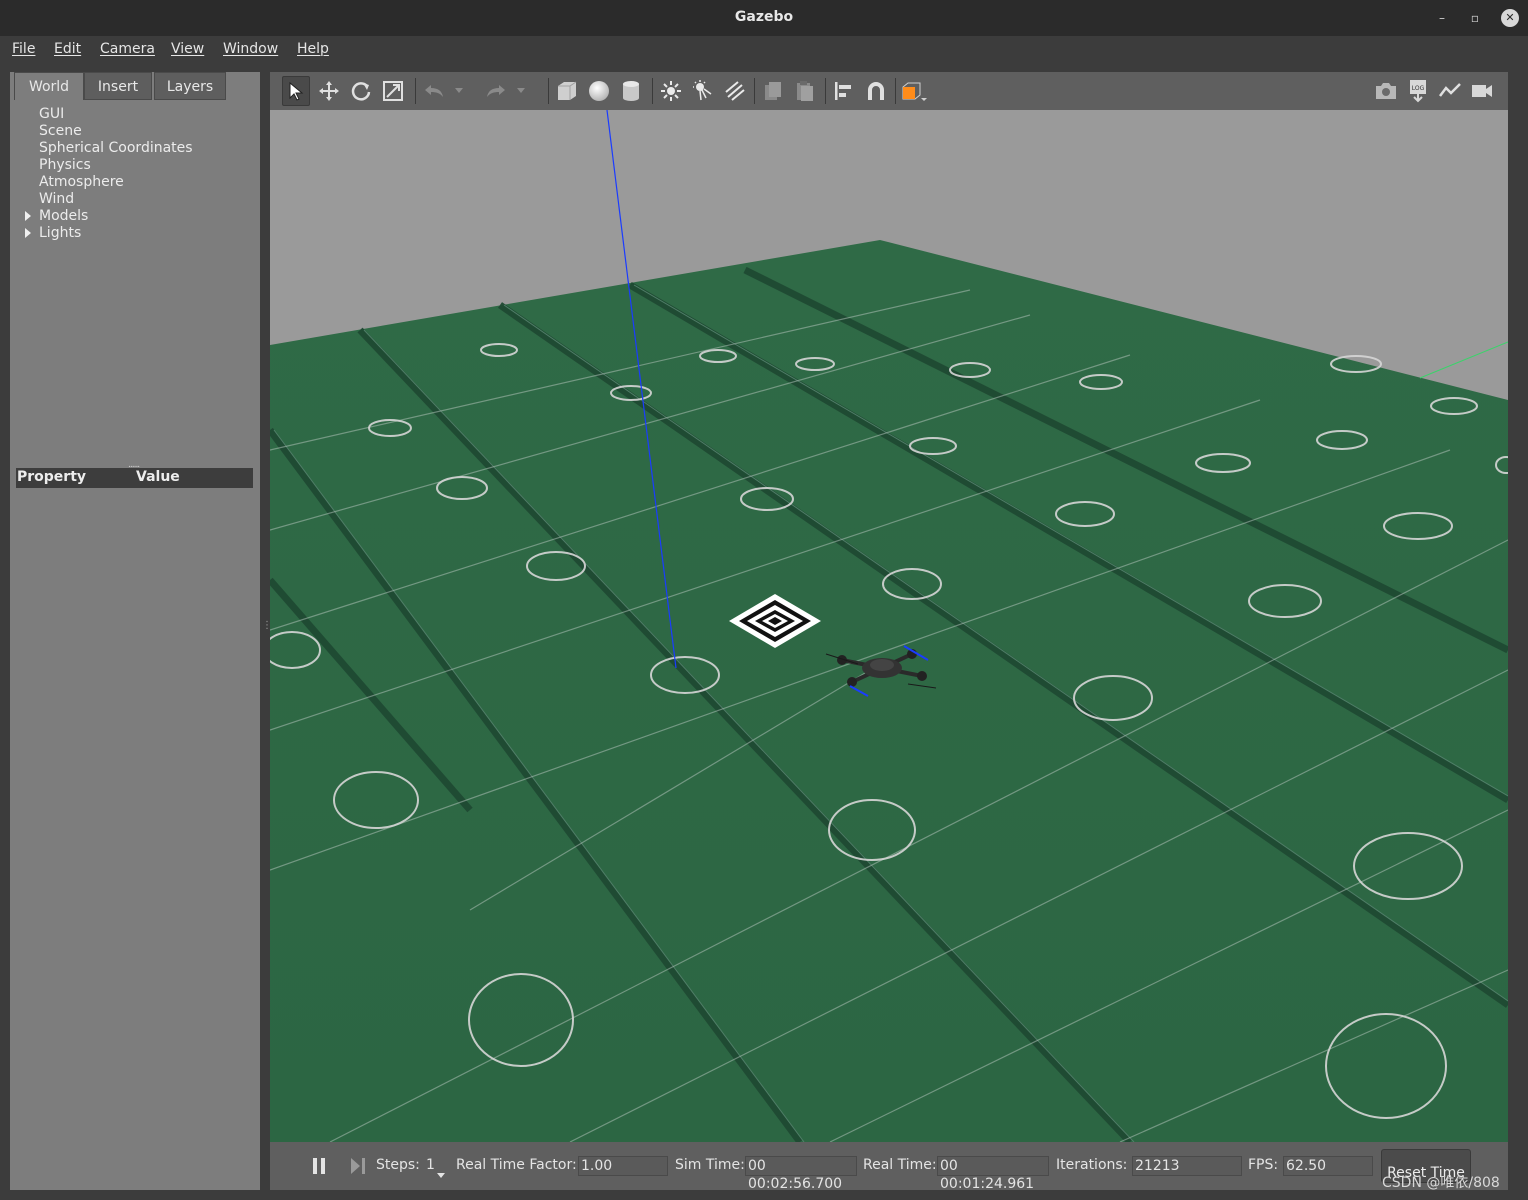 This screenshot has height=1200, width=1528. I want to click on snap-magnet-icon, so click(876, 91).